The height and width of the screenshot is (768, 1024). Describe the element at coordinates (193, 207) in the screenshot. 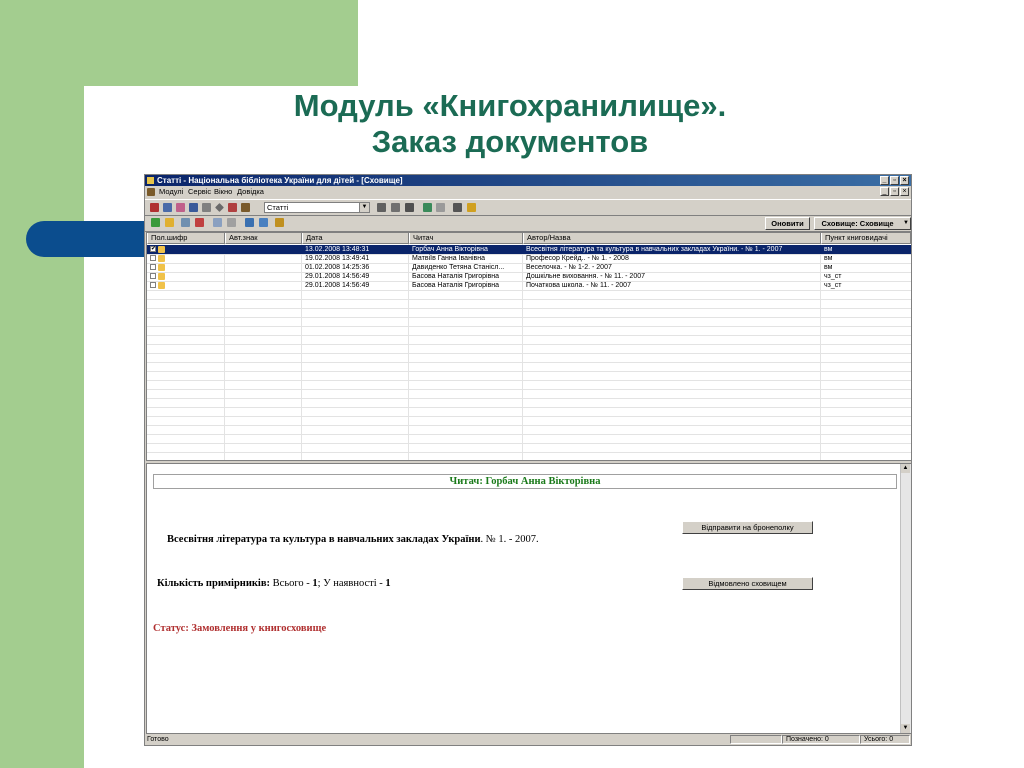

I see `book-stack-icon` at that location.